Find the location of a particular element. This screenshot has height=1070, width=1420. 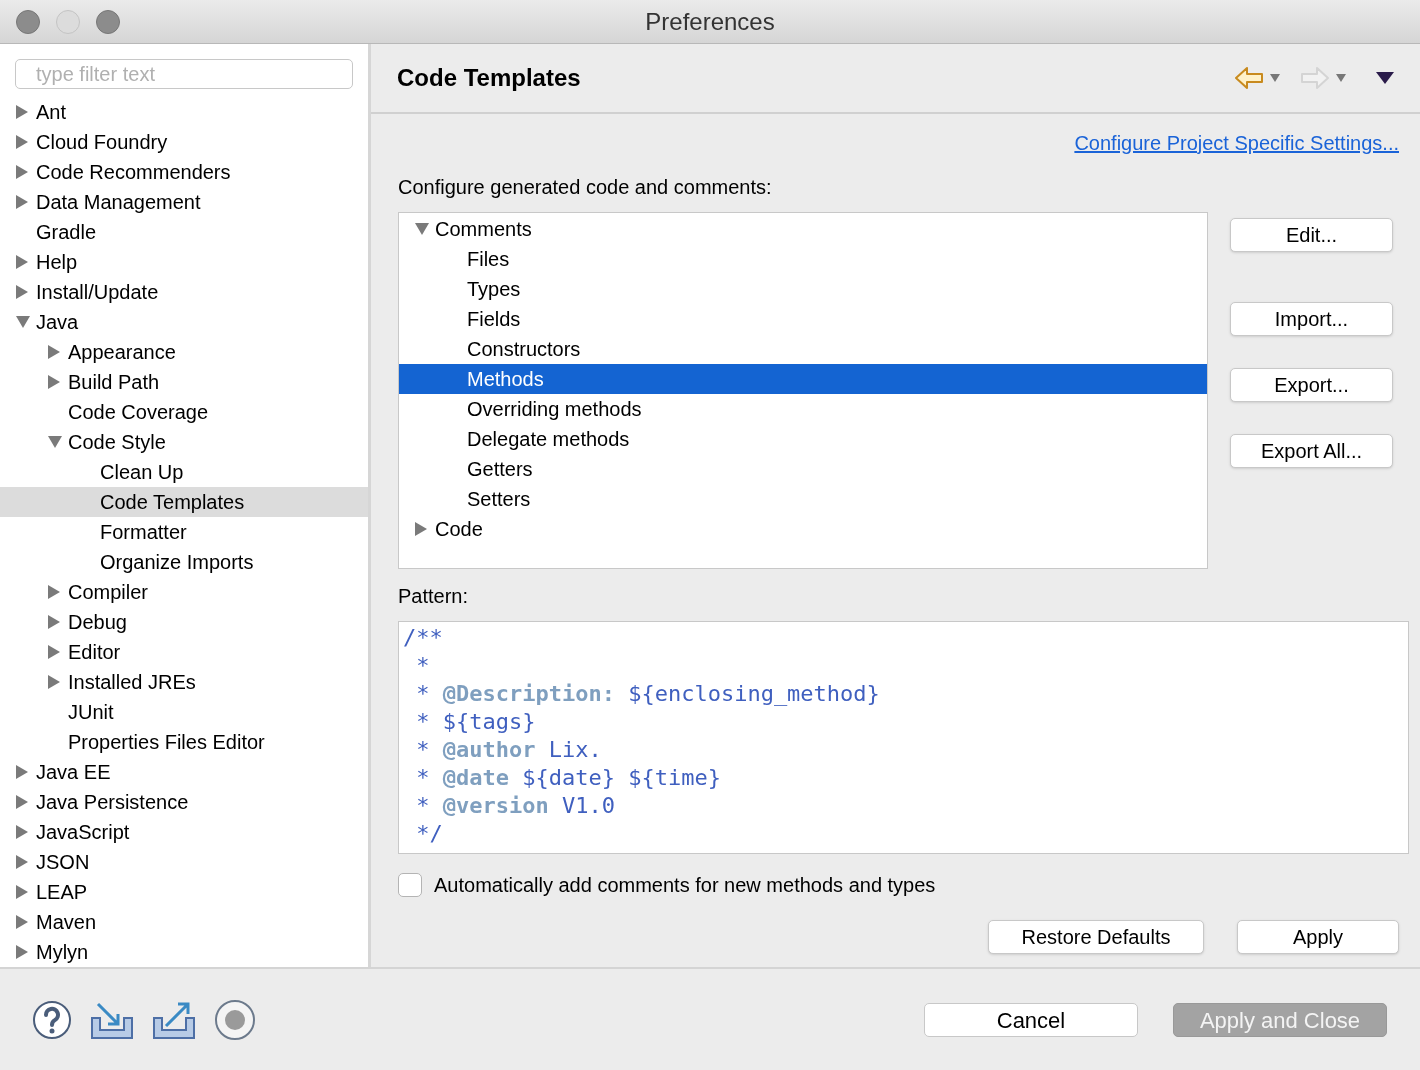

checkbox is located at coordinates (410, 885).